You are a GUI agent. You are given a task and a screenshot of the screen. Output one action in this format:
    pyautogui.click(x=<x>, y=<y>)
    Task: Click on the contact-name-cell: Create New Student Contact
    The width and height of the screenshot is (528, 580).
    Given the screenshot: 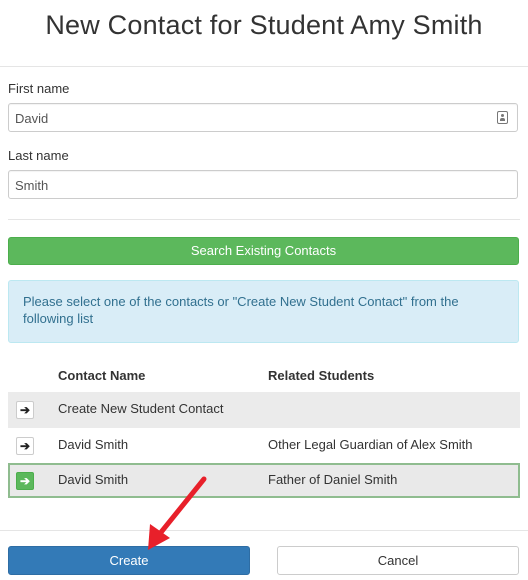 What is the action you would take?
    pyautogui.click(x=141, y=408)
    